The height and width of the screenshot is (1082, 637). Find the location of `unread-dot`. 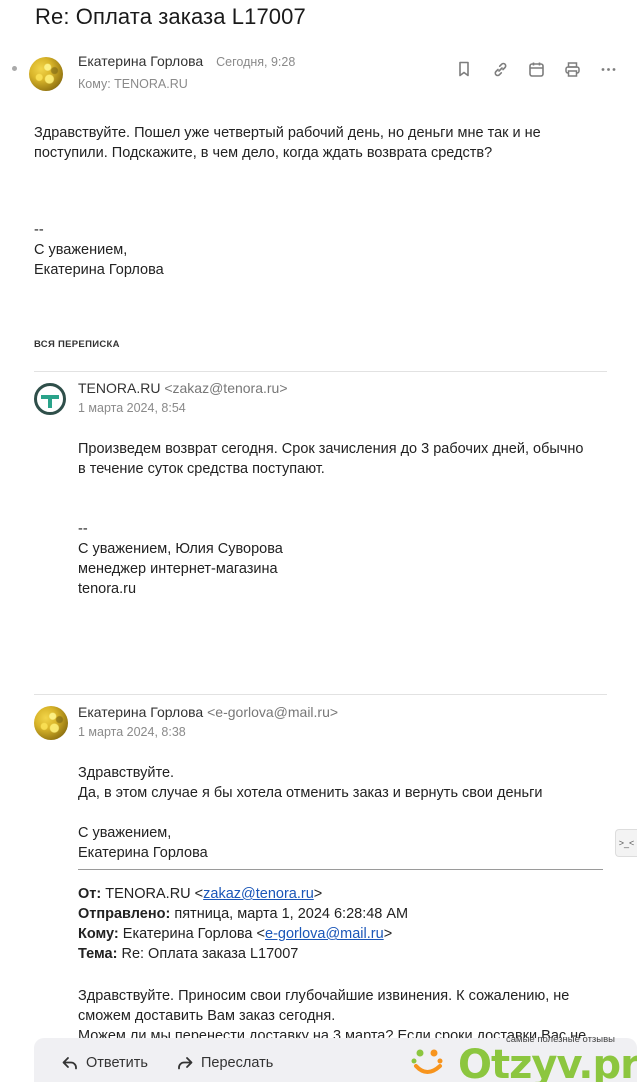

unread-dot is located at coordinates (14, 68).